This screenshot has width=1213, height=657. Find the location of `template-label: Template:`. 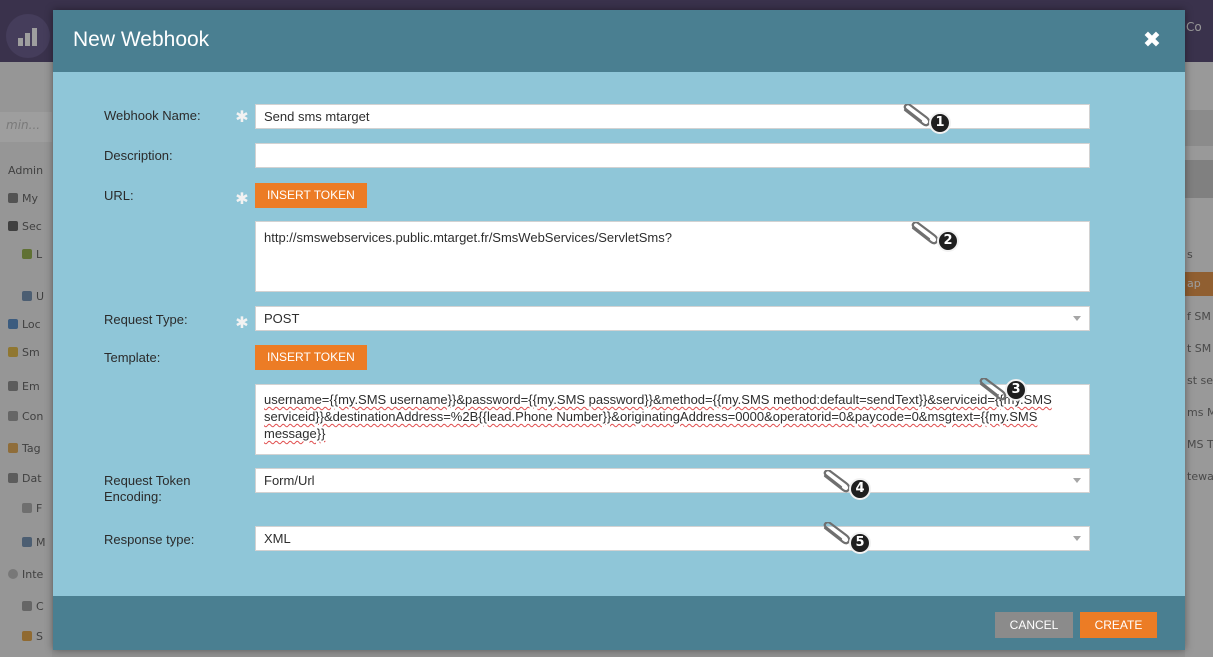

template-label: Template: is located at coordinates (132, 357).